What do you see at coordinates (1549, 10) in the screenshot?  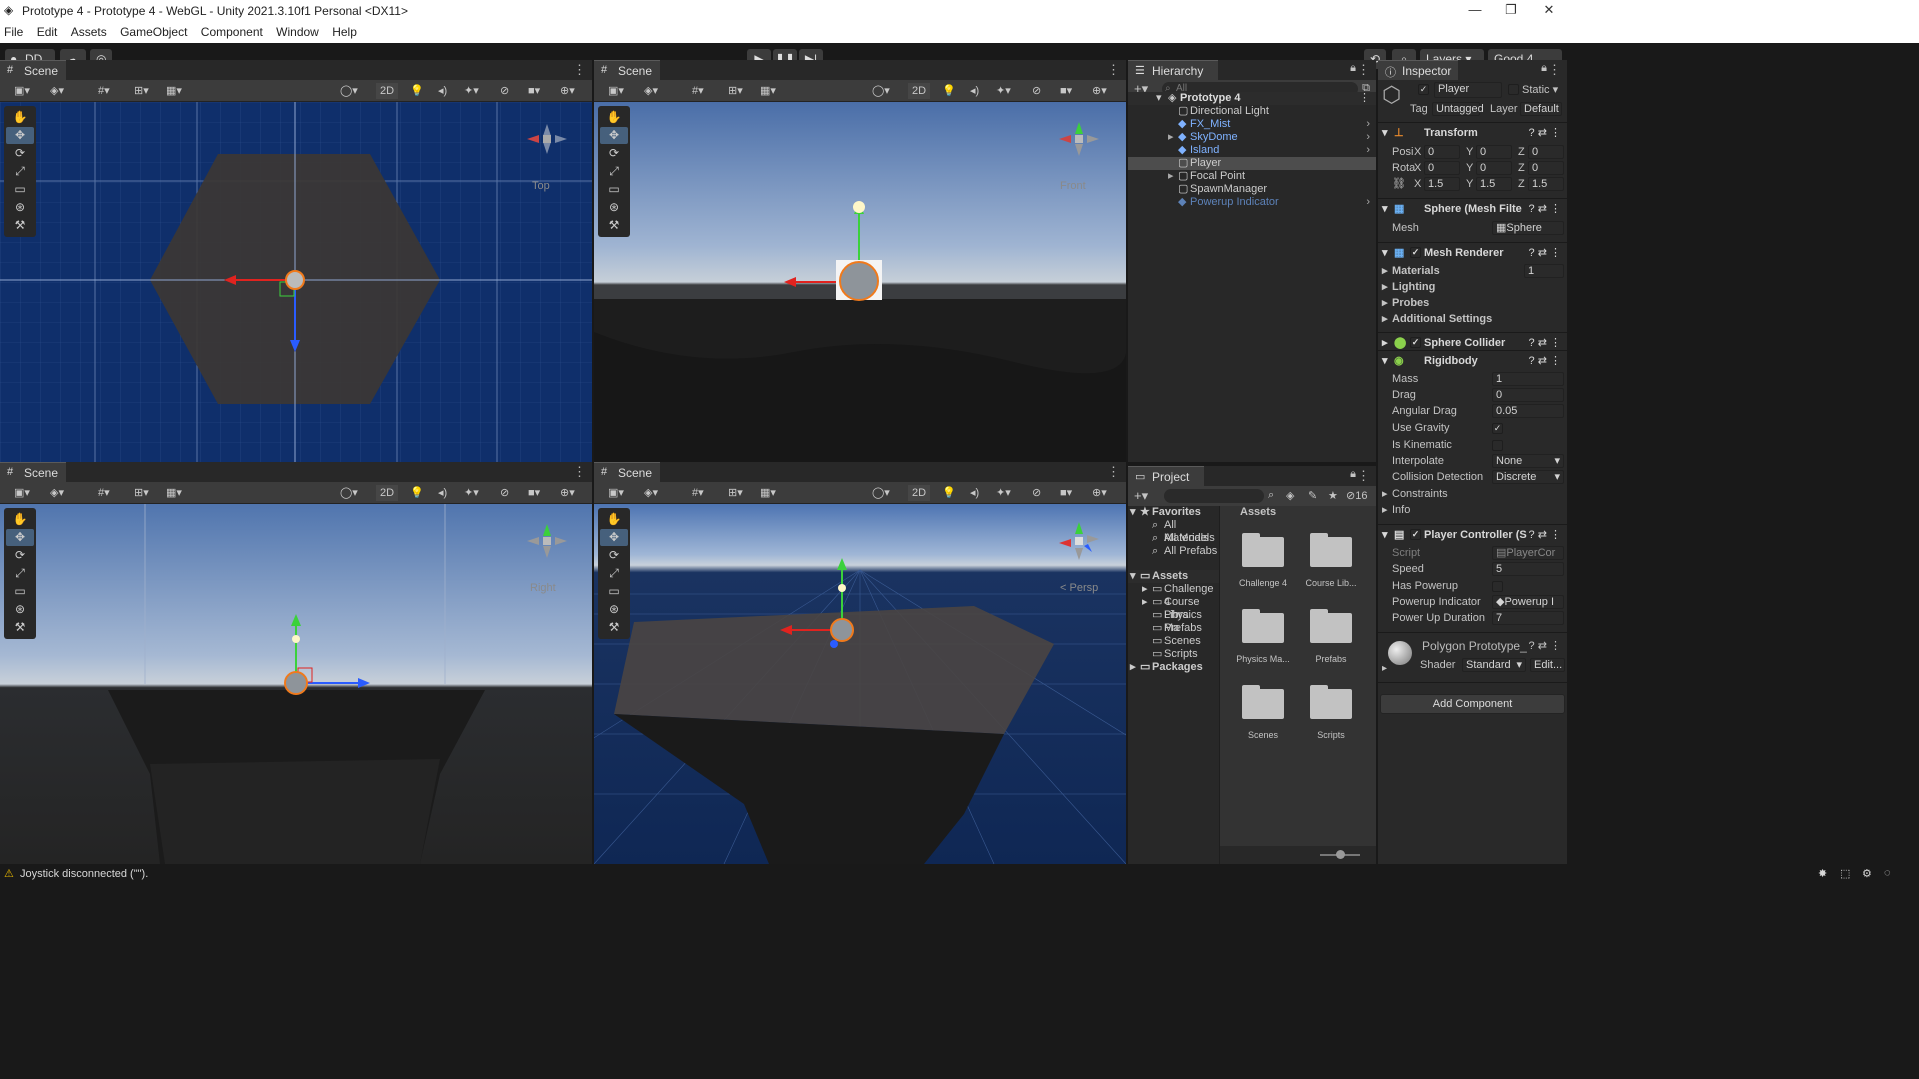 I see `close-icon: ✕` at bounding box center [1549, 10].